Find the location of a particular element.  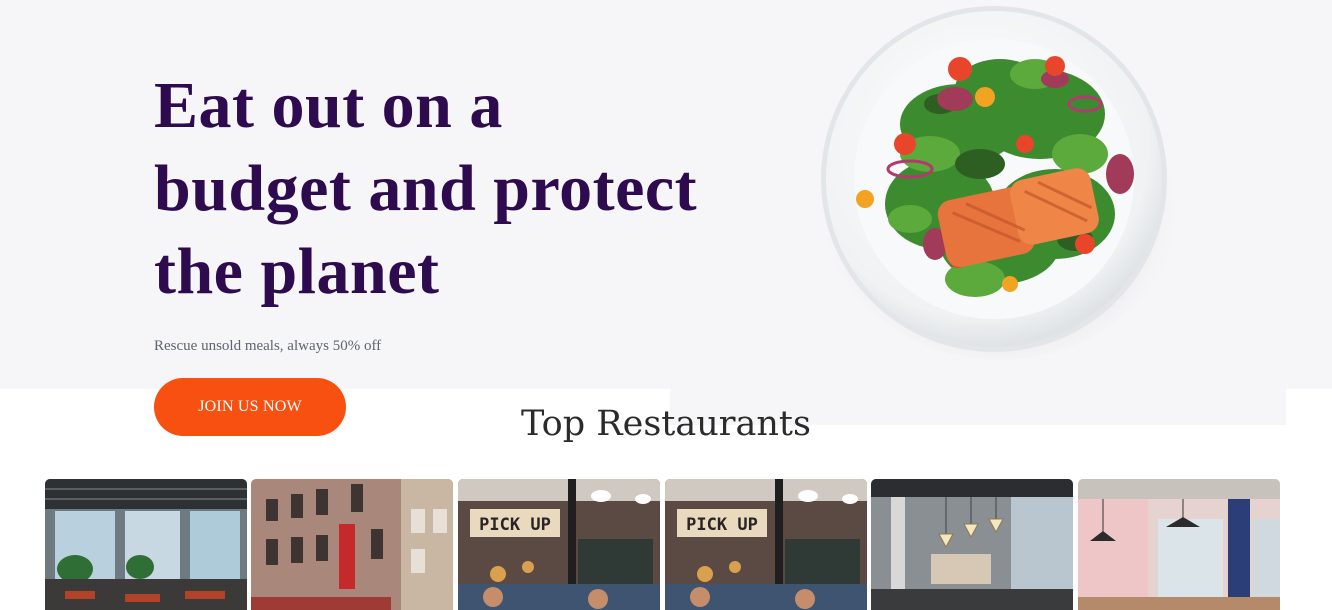

restaurant-interior-windows-image is located at coordinates (146, 544).